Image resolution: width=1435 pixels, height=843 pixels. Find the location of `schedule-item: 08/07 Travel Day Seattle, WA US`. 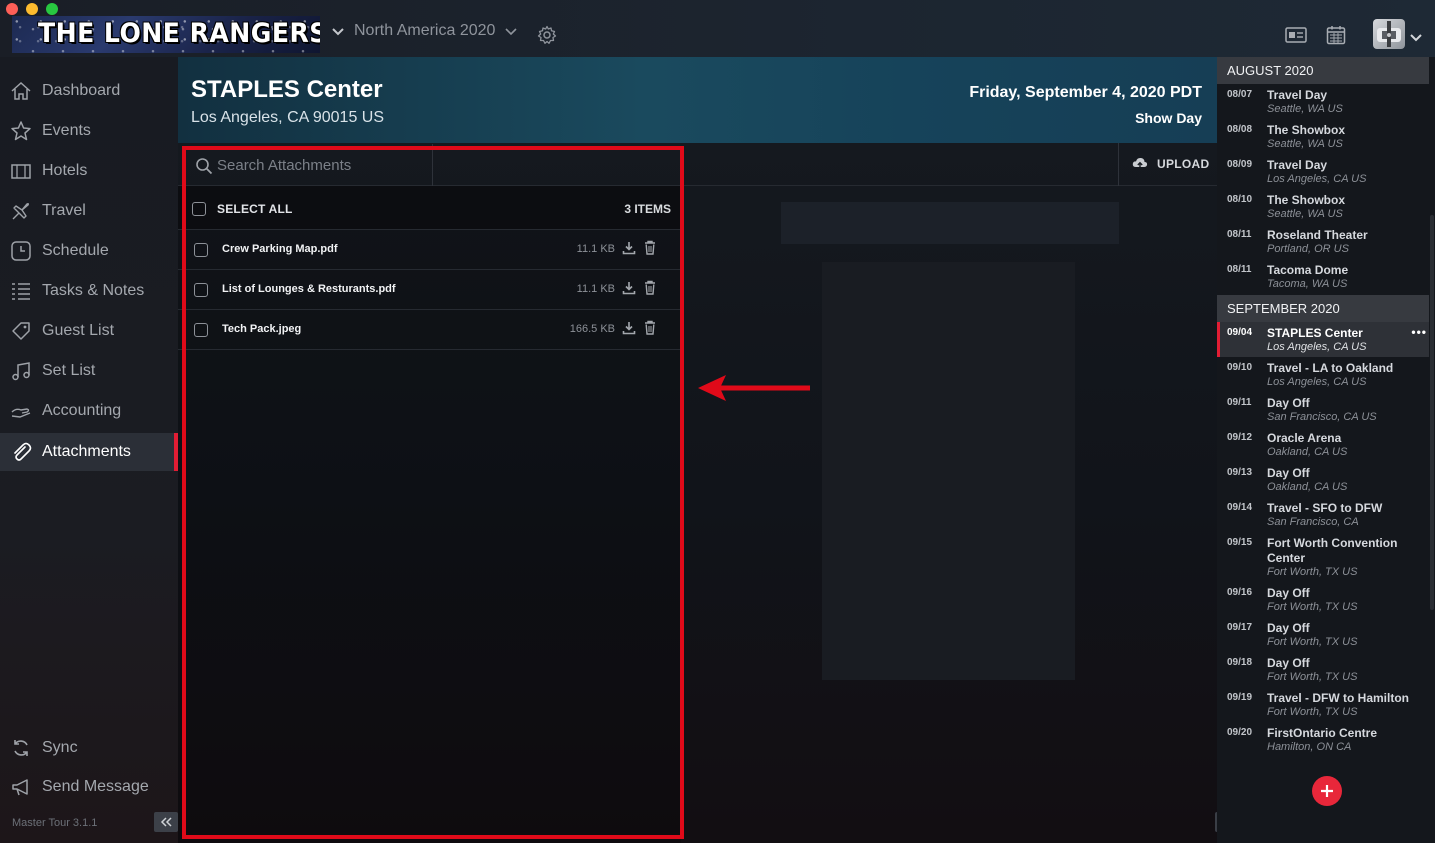

schedule-item: 08/07 Travel Day Seattle, WA US is located at coordinates (1323, 106).